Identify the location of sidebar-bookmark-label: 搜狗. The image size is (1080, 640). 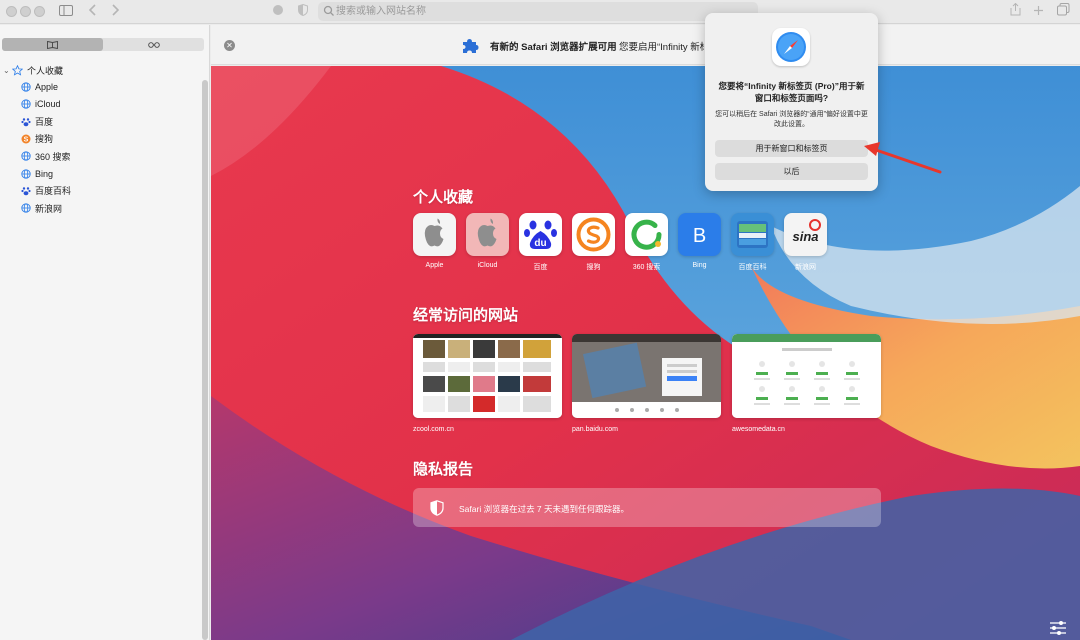
(44, 139).